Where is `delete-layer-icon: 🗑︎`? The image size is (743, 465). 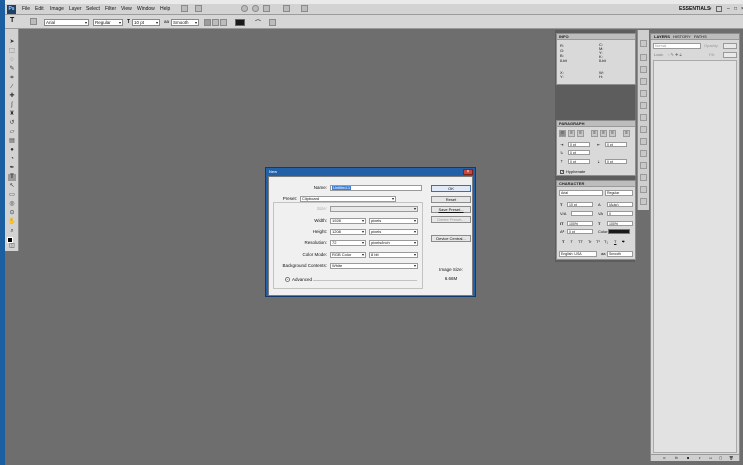
delete-layer-icon: 🗑︎ is located at coordinates (731, 458).